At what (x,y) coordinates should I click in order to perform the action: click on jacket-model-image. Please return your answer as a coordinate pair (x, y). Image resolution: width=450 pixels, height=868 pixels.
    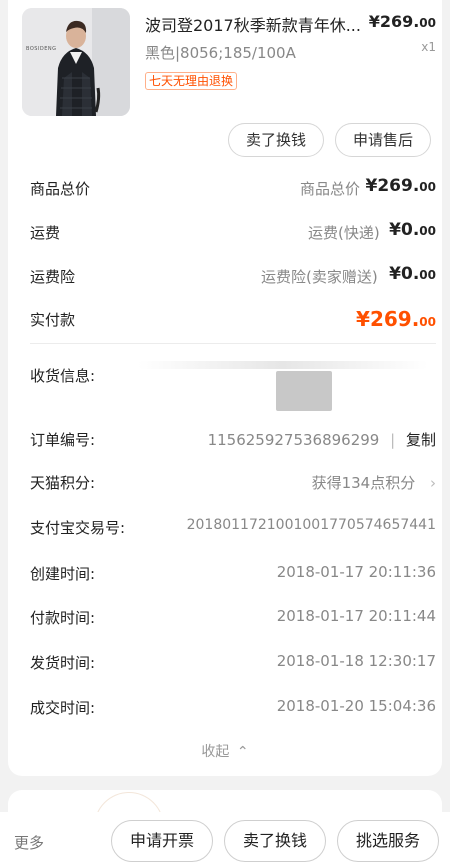
    Looking at the image, I should click on (76, 62).